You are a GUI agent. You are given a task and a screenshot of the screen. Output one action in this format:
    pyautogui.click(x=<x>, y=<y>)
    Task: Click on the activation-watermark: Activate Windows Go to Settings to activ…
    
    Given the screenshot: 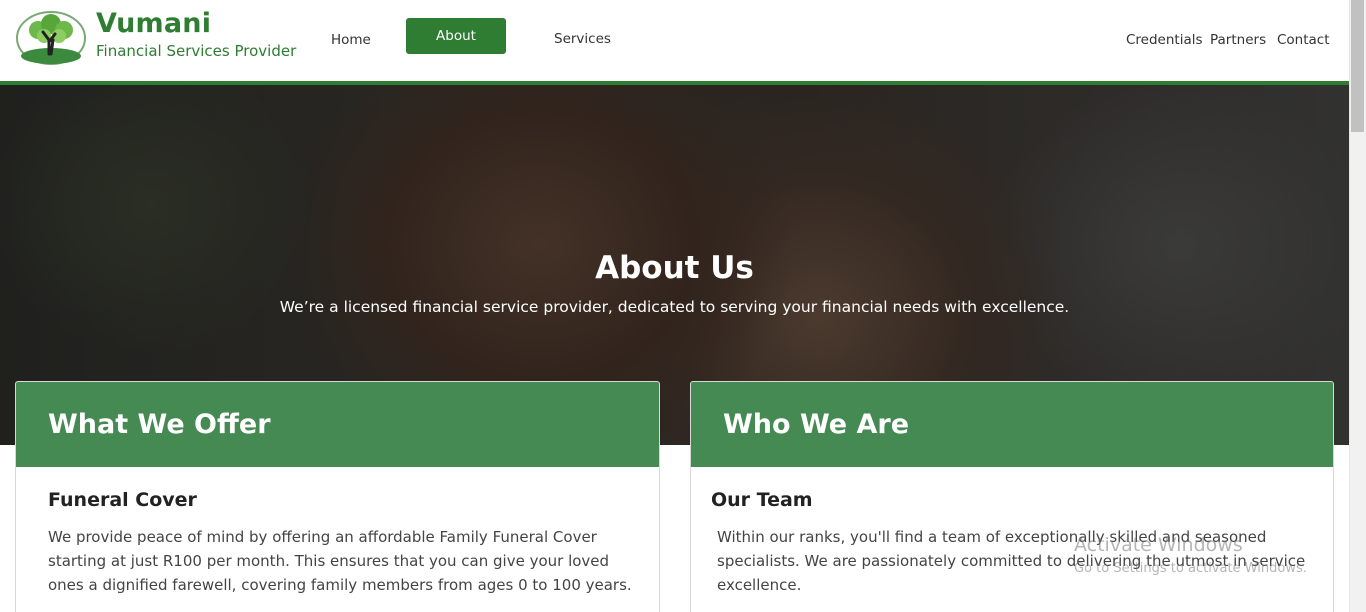 What is the action you would take?
    pyautogui.click(x=1190, y=555)
    